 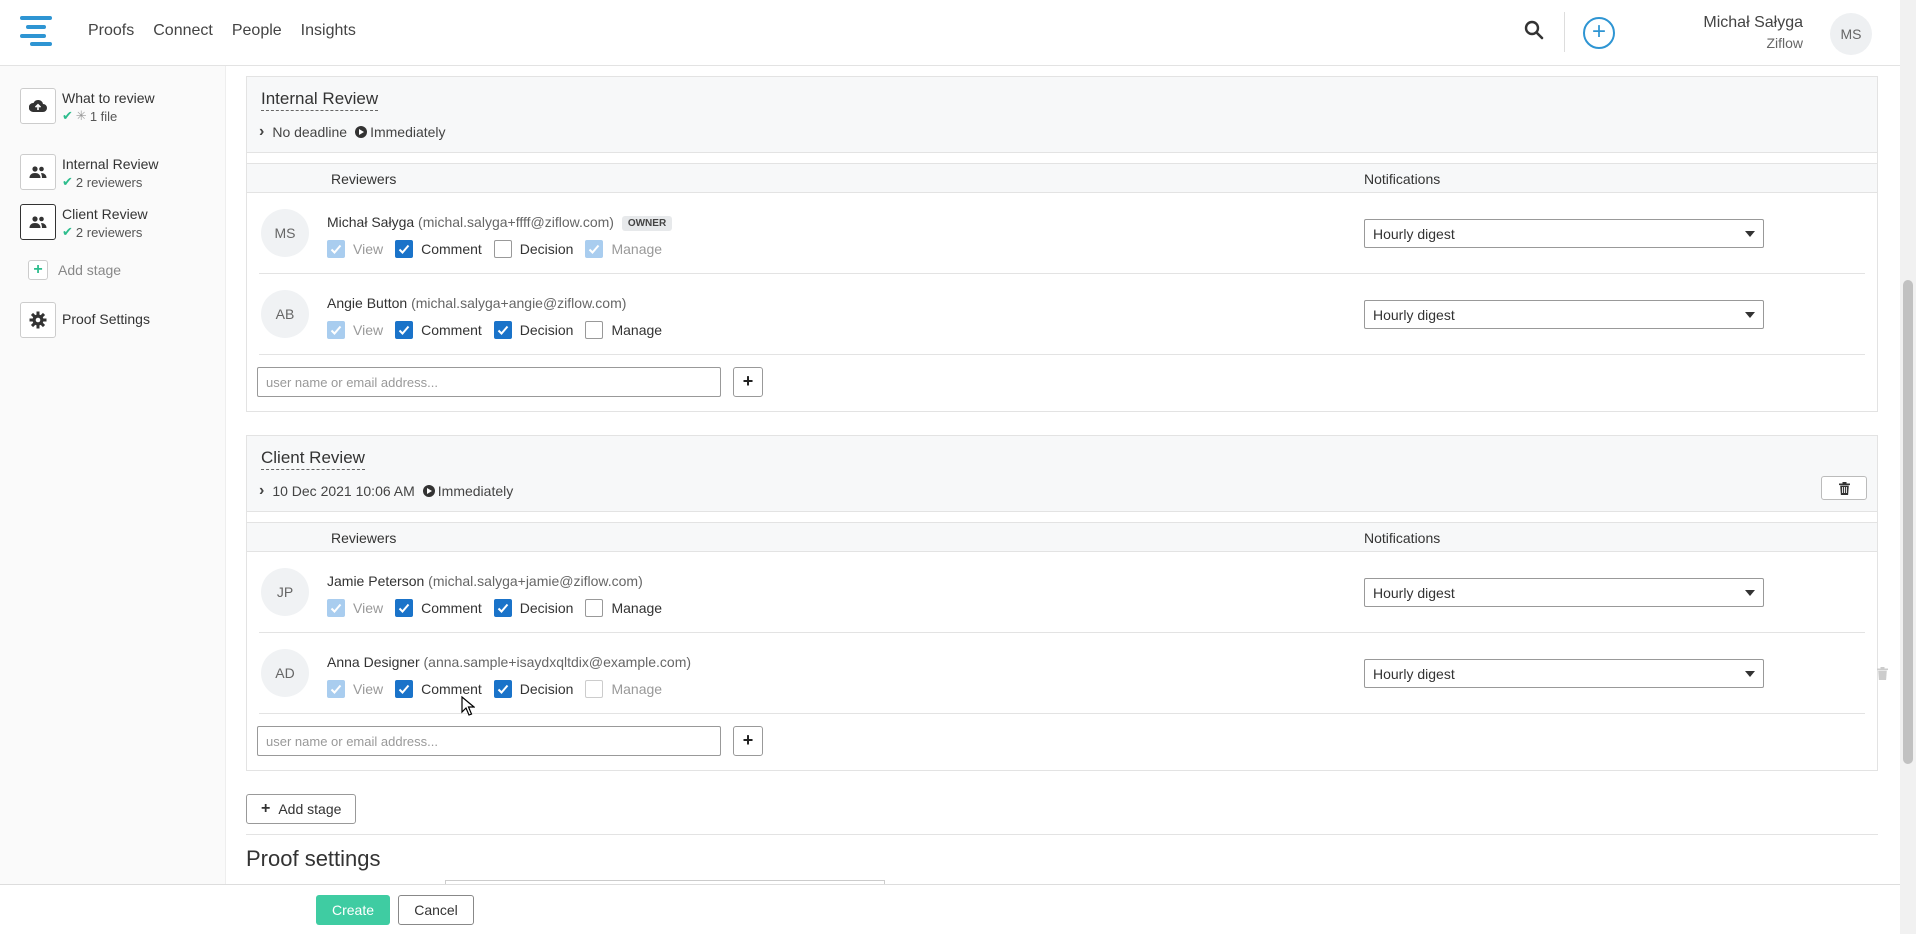 I want to click on sidebar-item-proof-settings: Proof Settings, so click(x=85, y=320).